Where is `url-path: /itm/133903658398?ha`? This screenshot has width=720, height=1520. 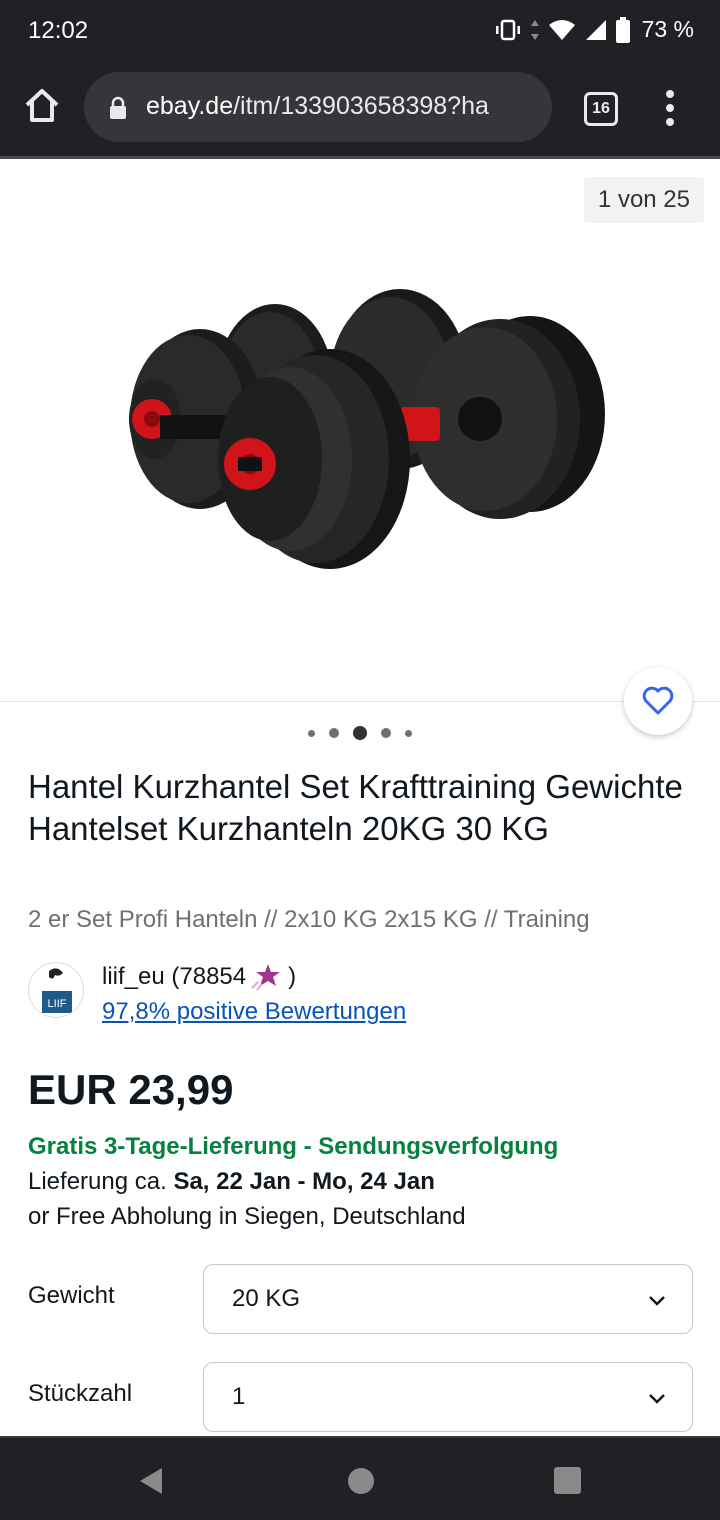 url-path: /itm/133903658398?ha is located at coordinates (361, 106).